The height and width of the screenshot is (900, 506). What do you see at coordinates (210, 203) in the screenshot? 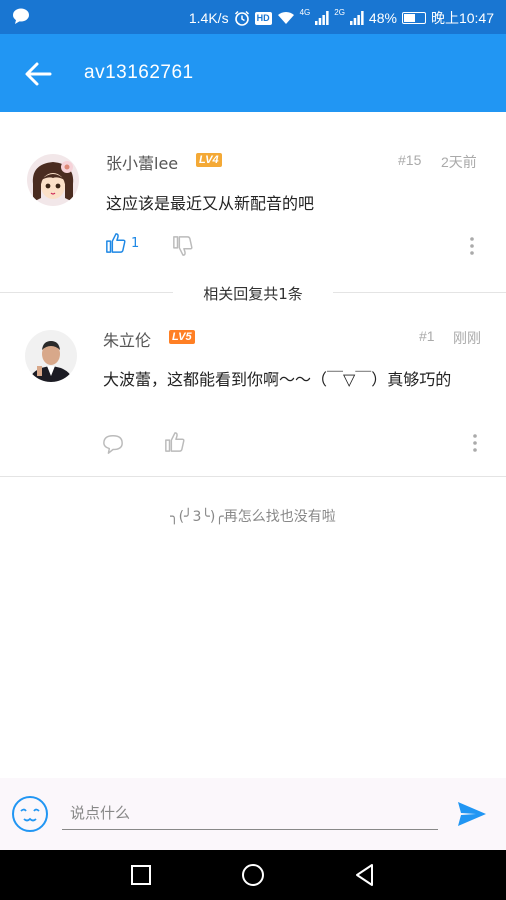
I see `comment-text: 这应该是最近又从新配音的吧` at bounding box center [210, 203].